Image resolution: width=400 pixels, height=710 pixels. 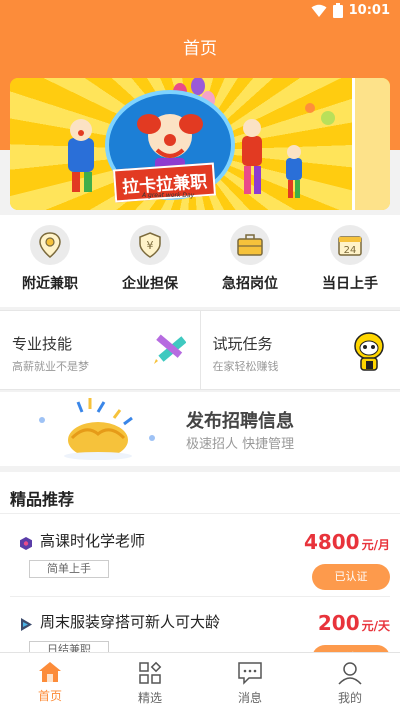 I want to click on job-price-unit: 元/天, so click(x=375, y=626).